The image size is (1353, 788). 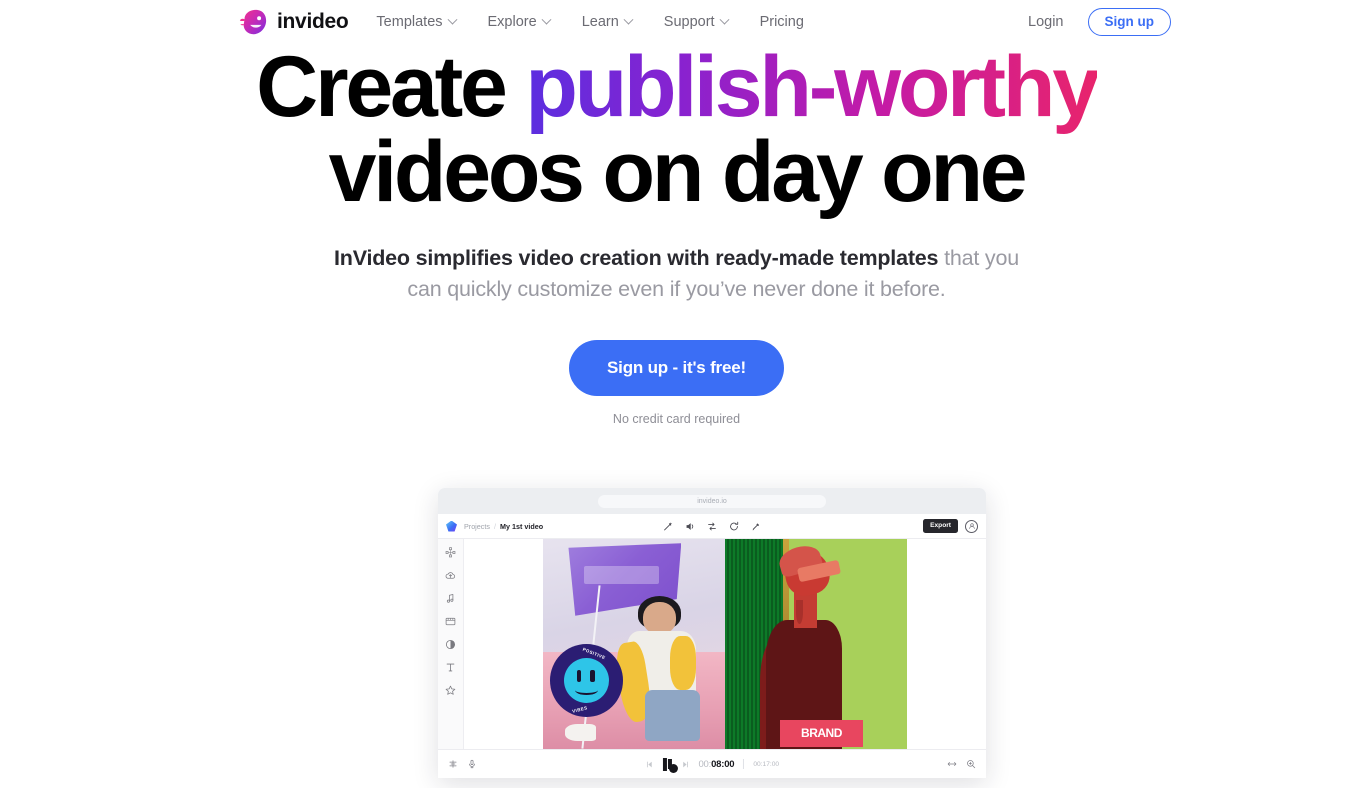 I want to click on breadcrumb-current-project: My 1st video, so click(x=521, y=526).